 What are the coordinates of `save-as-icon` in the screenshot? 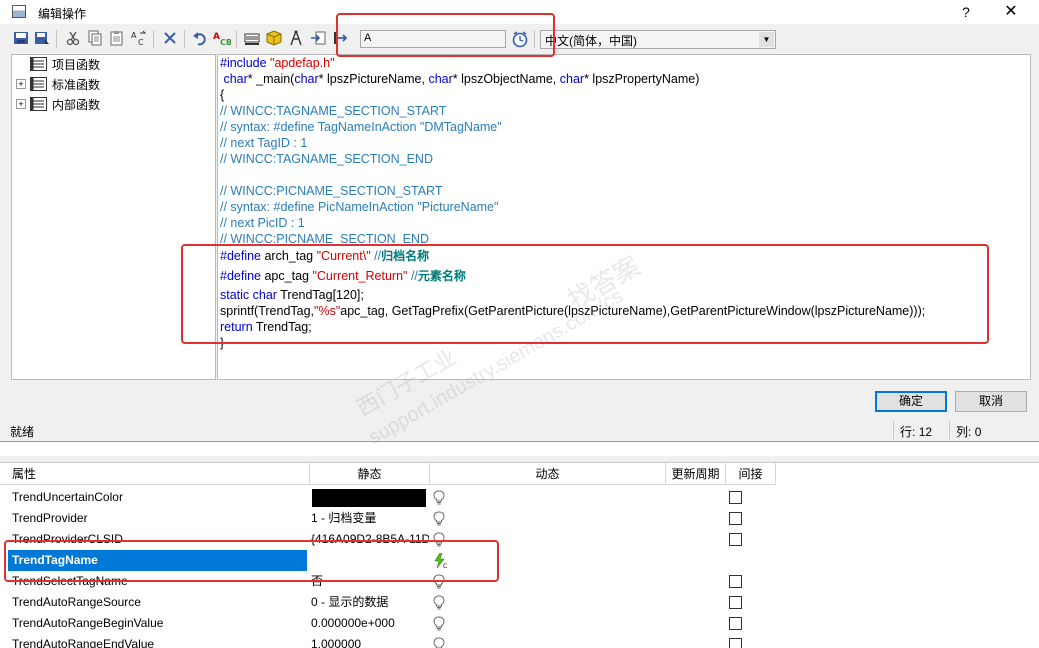 It's located at (42, 38).